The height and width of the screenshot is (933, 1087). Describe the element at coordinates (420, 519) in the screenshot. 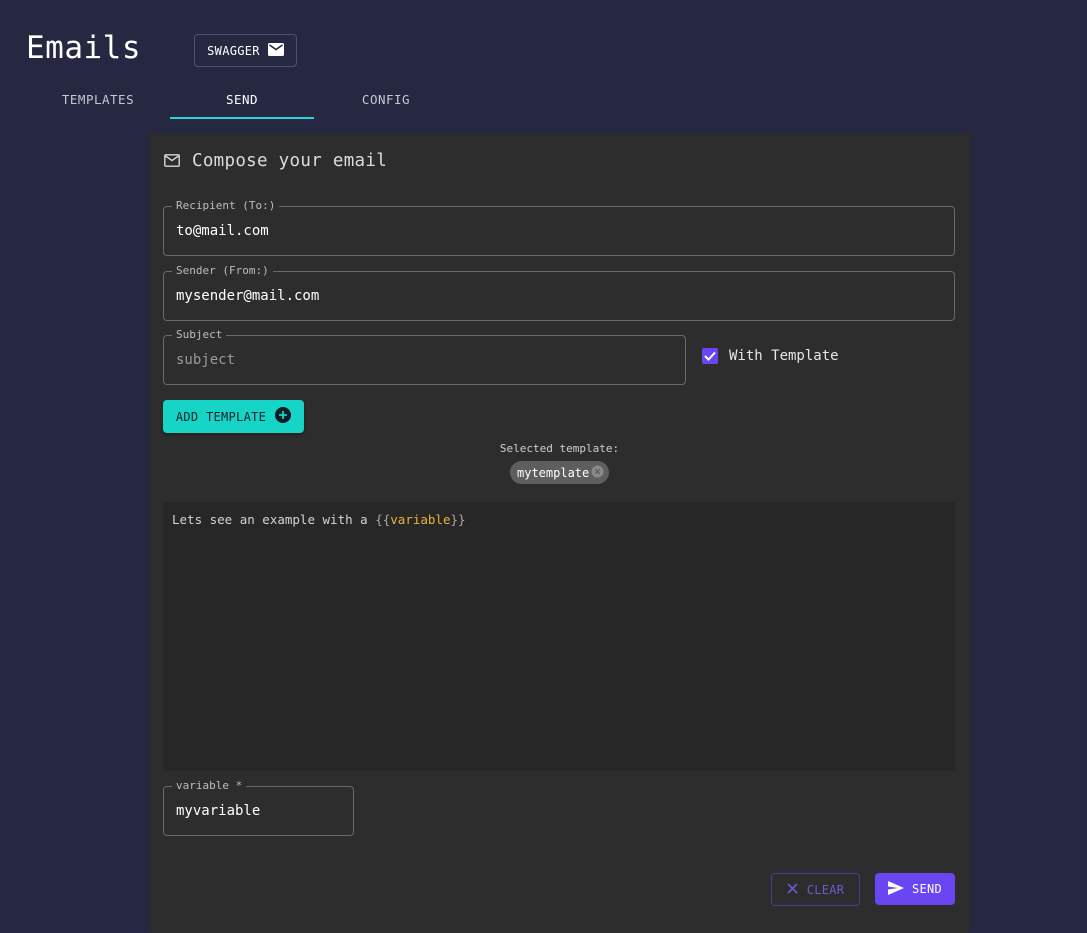

I see `editor-variable: variable` at that location.